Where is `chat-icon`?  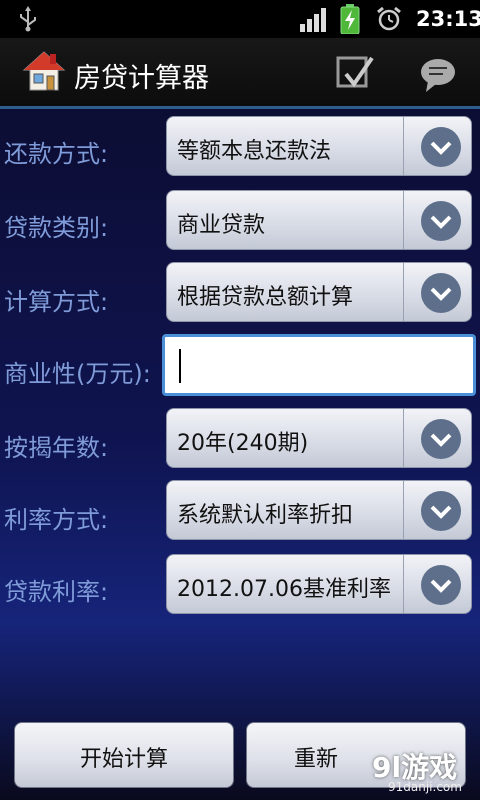 chat-icon is located at coordinates (438, 74).